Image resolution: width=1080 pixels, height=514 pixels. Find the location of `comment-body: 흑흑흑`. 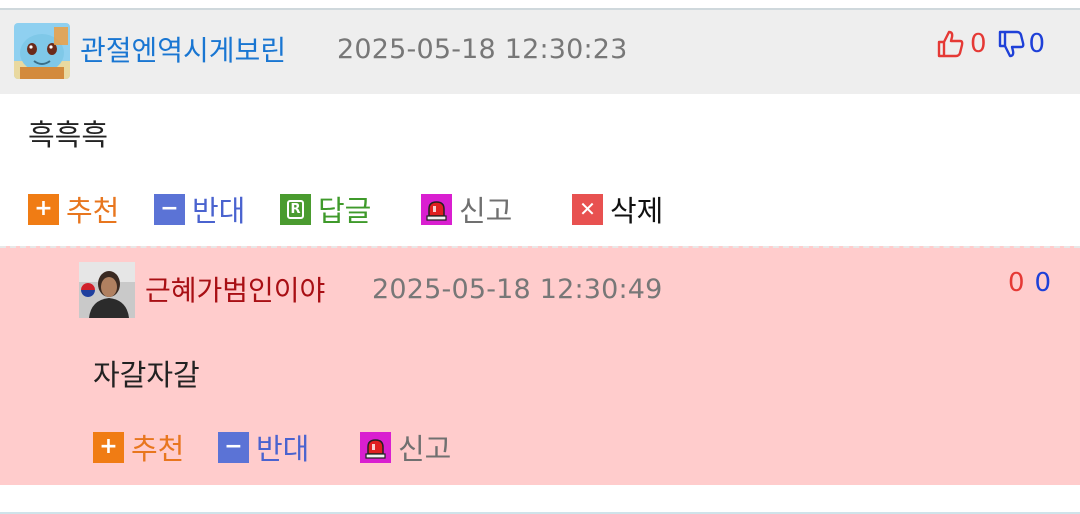

comment-body: 흑흑흑 is located at coordinates (68, 135).